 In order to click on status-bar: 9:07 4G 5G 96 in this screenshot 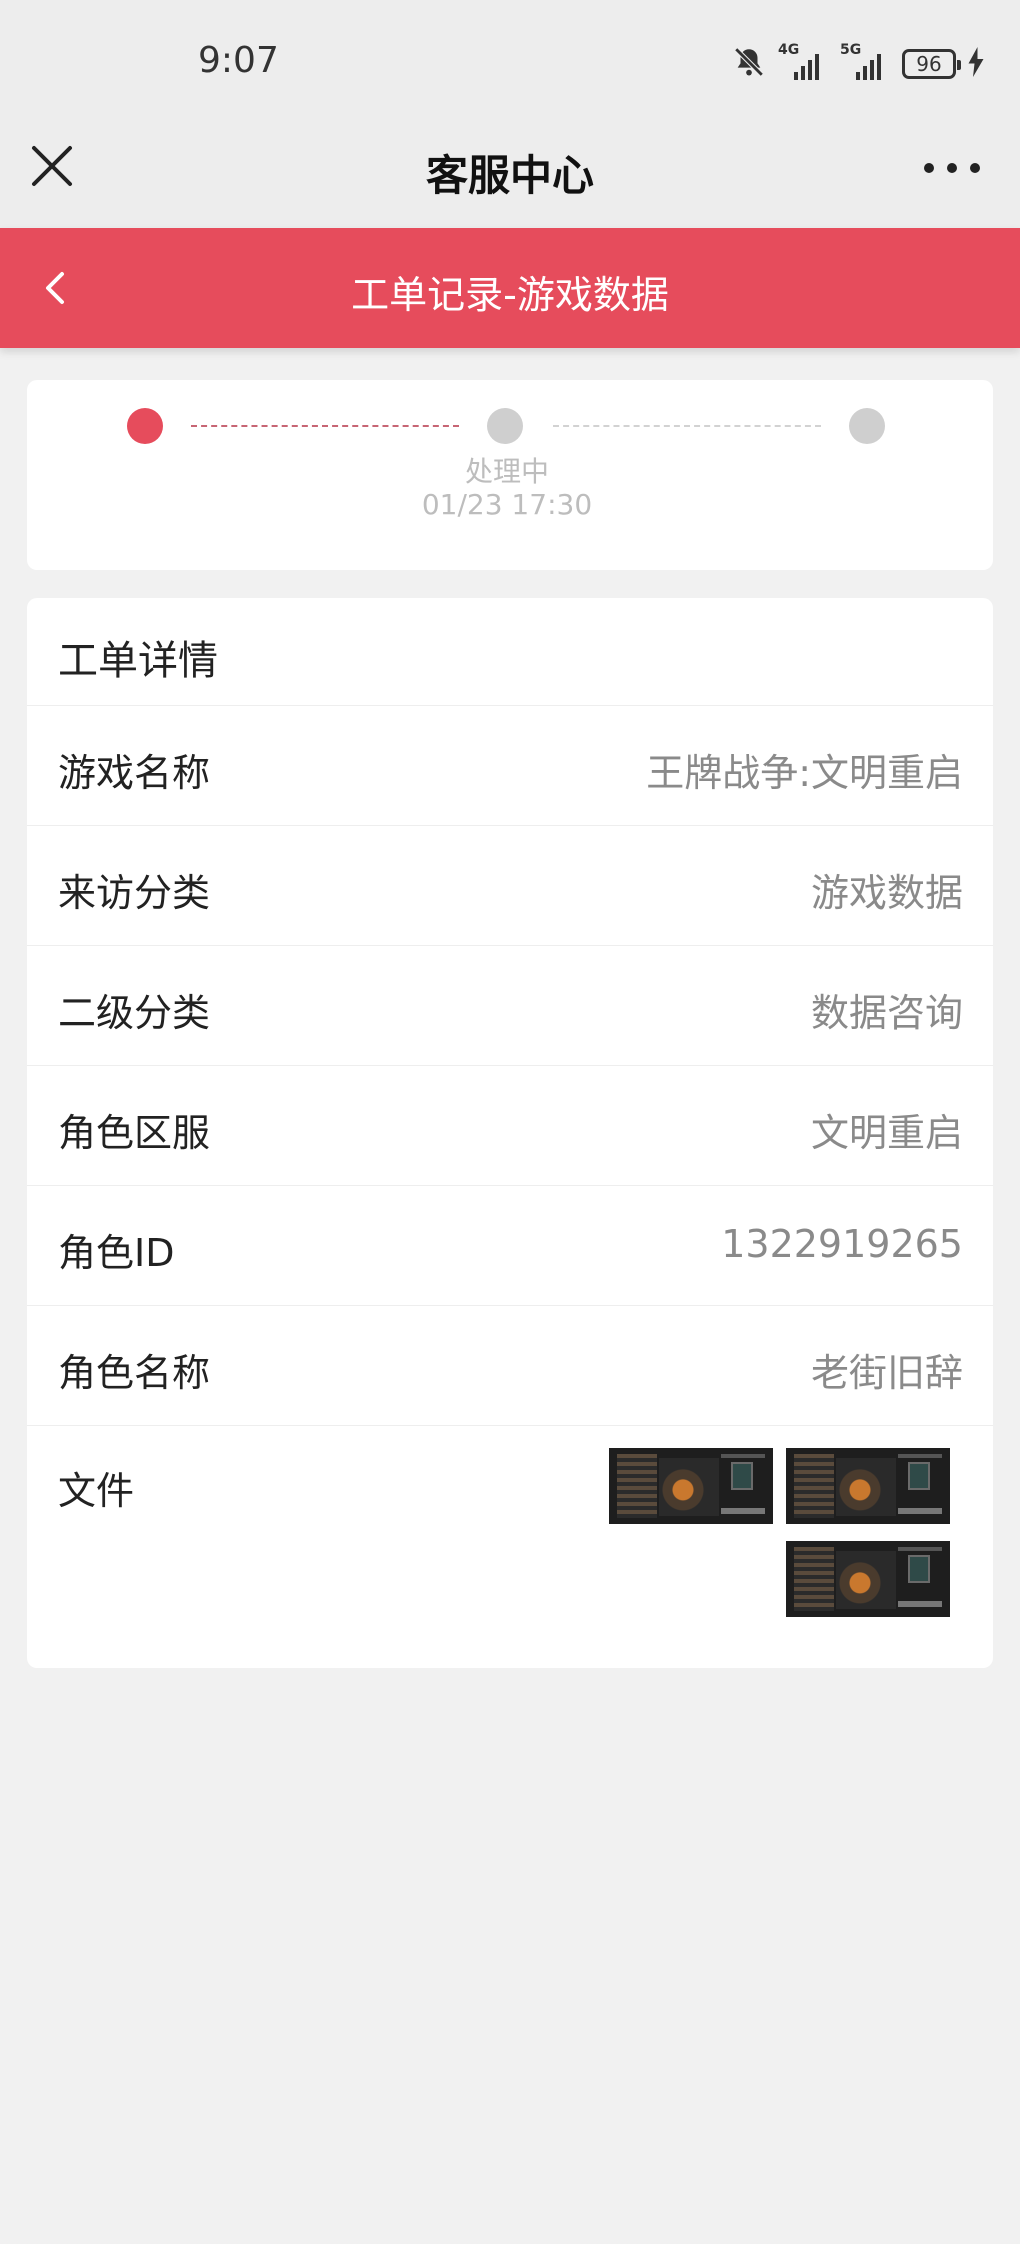, I will do `click(510, 60)`.